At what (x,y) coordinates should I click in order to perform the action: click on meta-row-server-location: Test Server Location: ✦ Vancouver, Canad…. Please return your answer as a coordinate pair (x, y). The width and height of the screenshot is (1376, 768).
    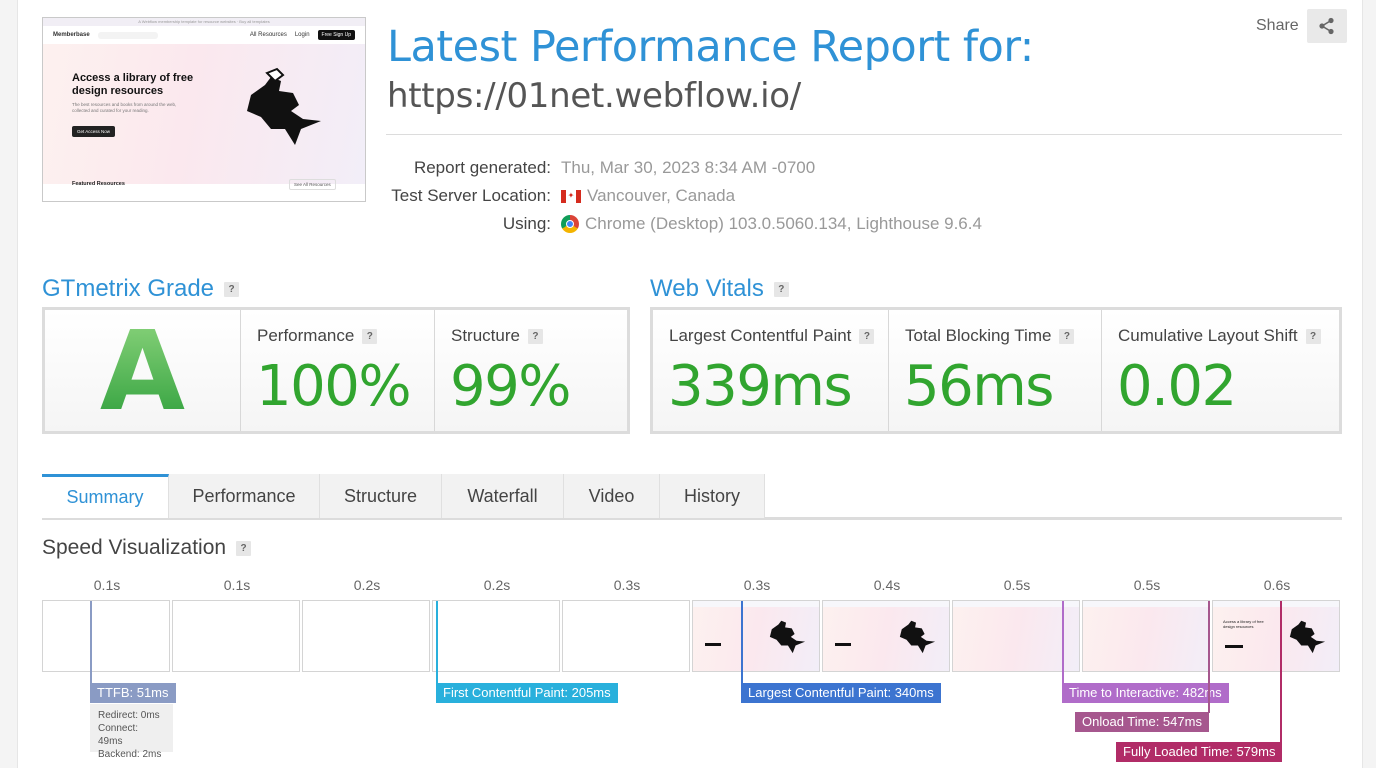
    Looking at the image, I should click on (684, 196).